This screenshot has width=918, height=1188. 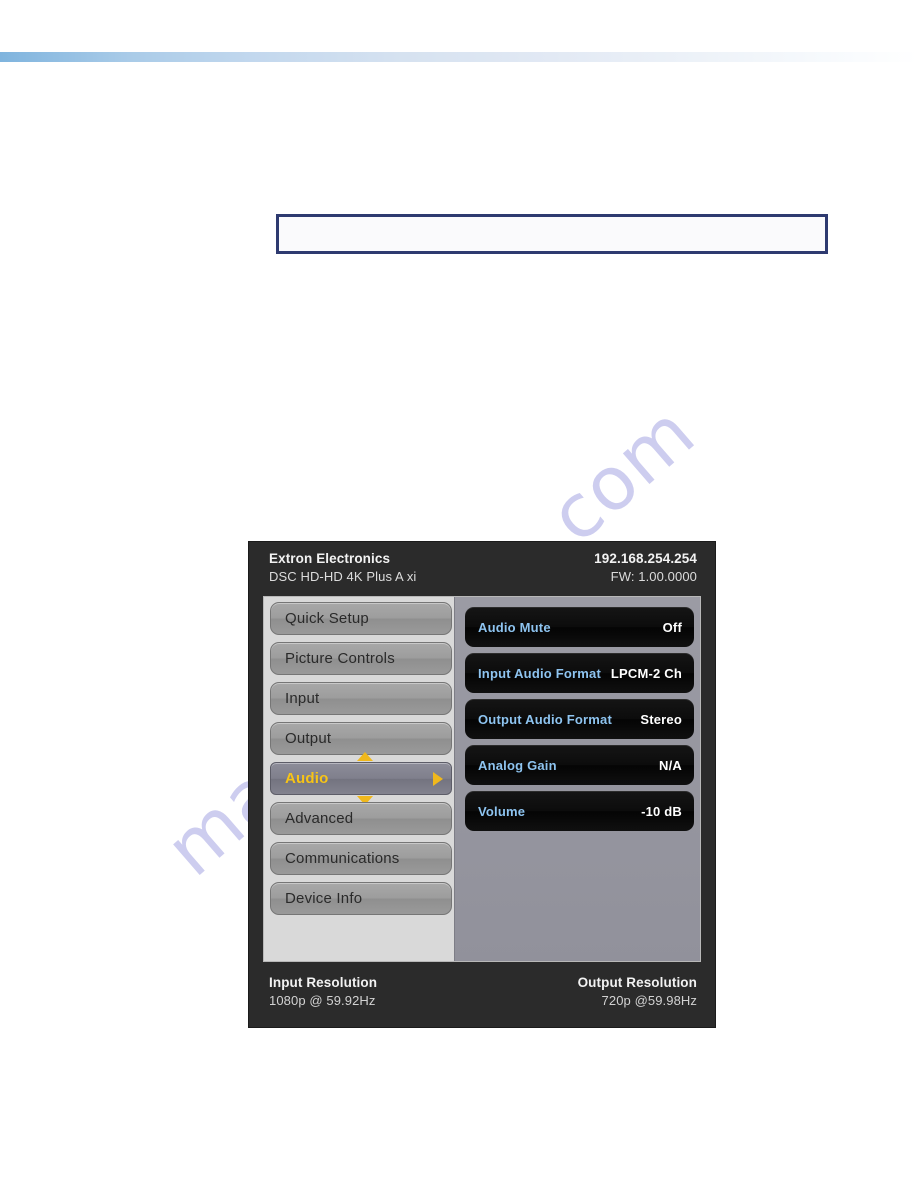 I want to click on menu-item-label: Advanced, so click(x=319, y=818).